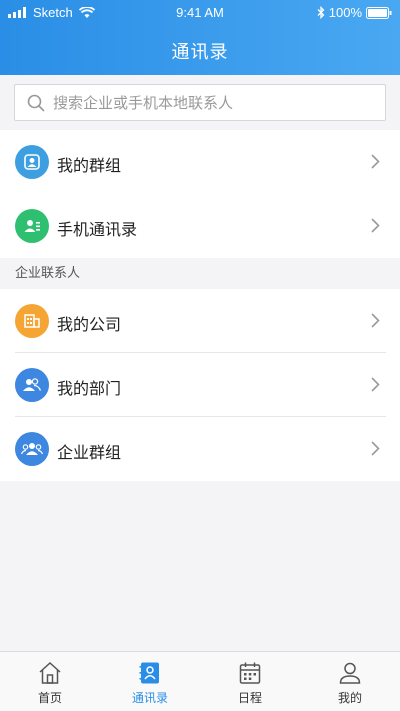 This screenshot has width=400, height=711. What do you see at coordinates (200, 37) in the screenshot?
I see `app-header: Sketch 9:41 AM 100% 通讯录` at bounding box center [200, 37].